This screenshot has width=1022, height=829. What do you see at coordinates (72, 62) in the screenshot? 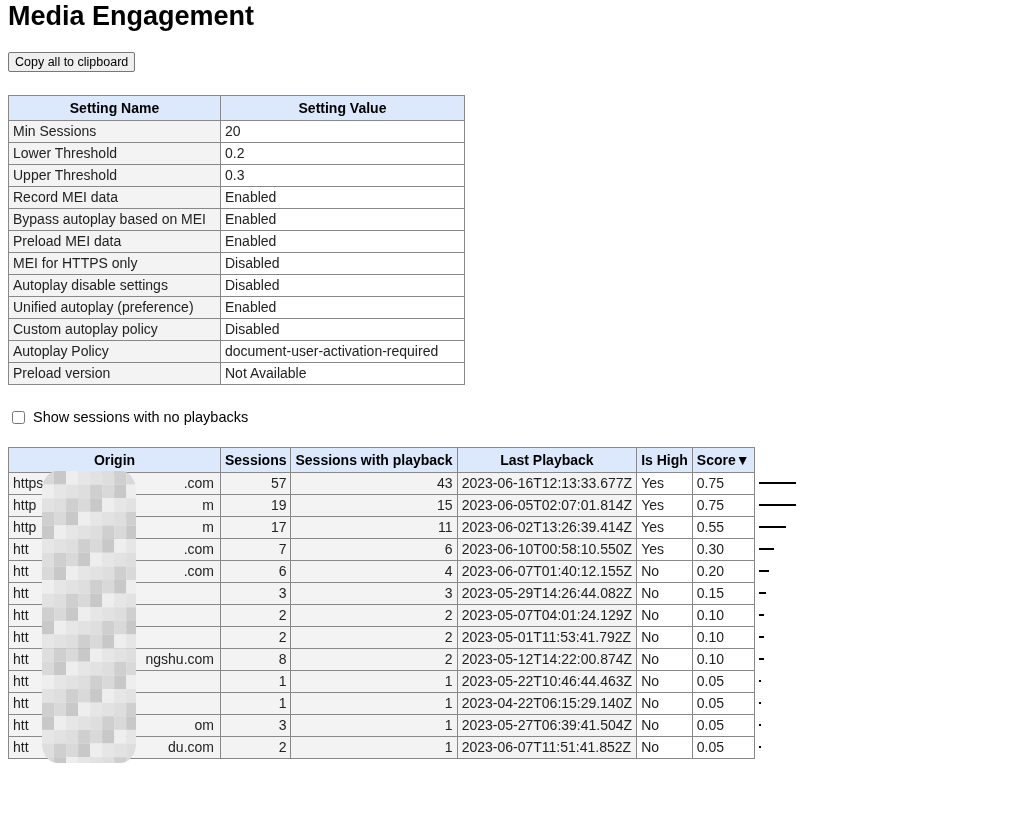
I see `copy-button: Copy all to clipboard` at bounding box center [72, 62].